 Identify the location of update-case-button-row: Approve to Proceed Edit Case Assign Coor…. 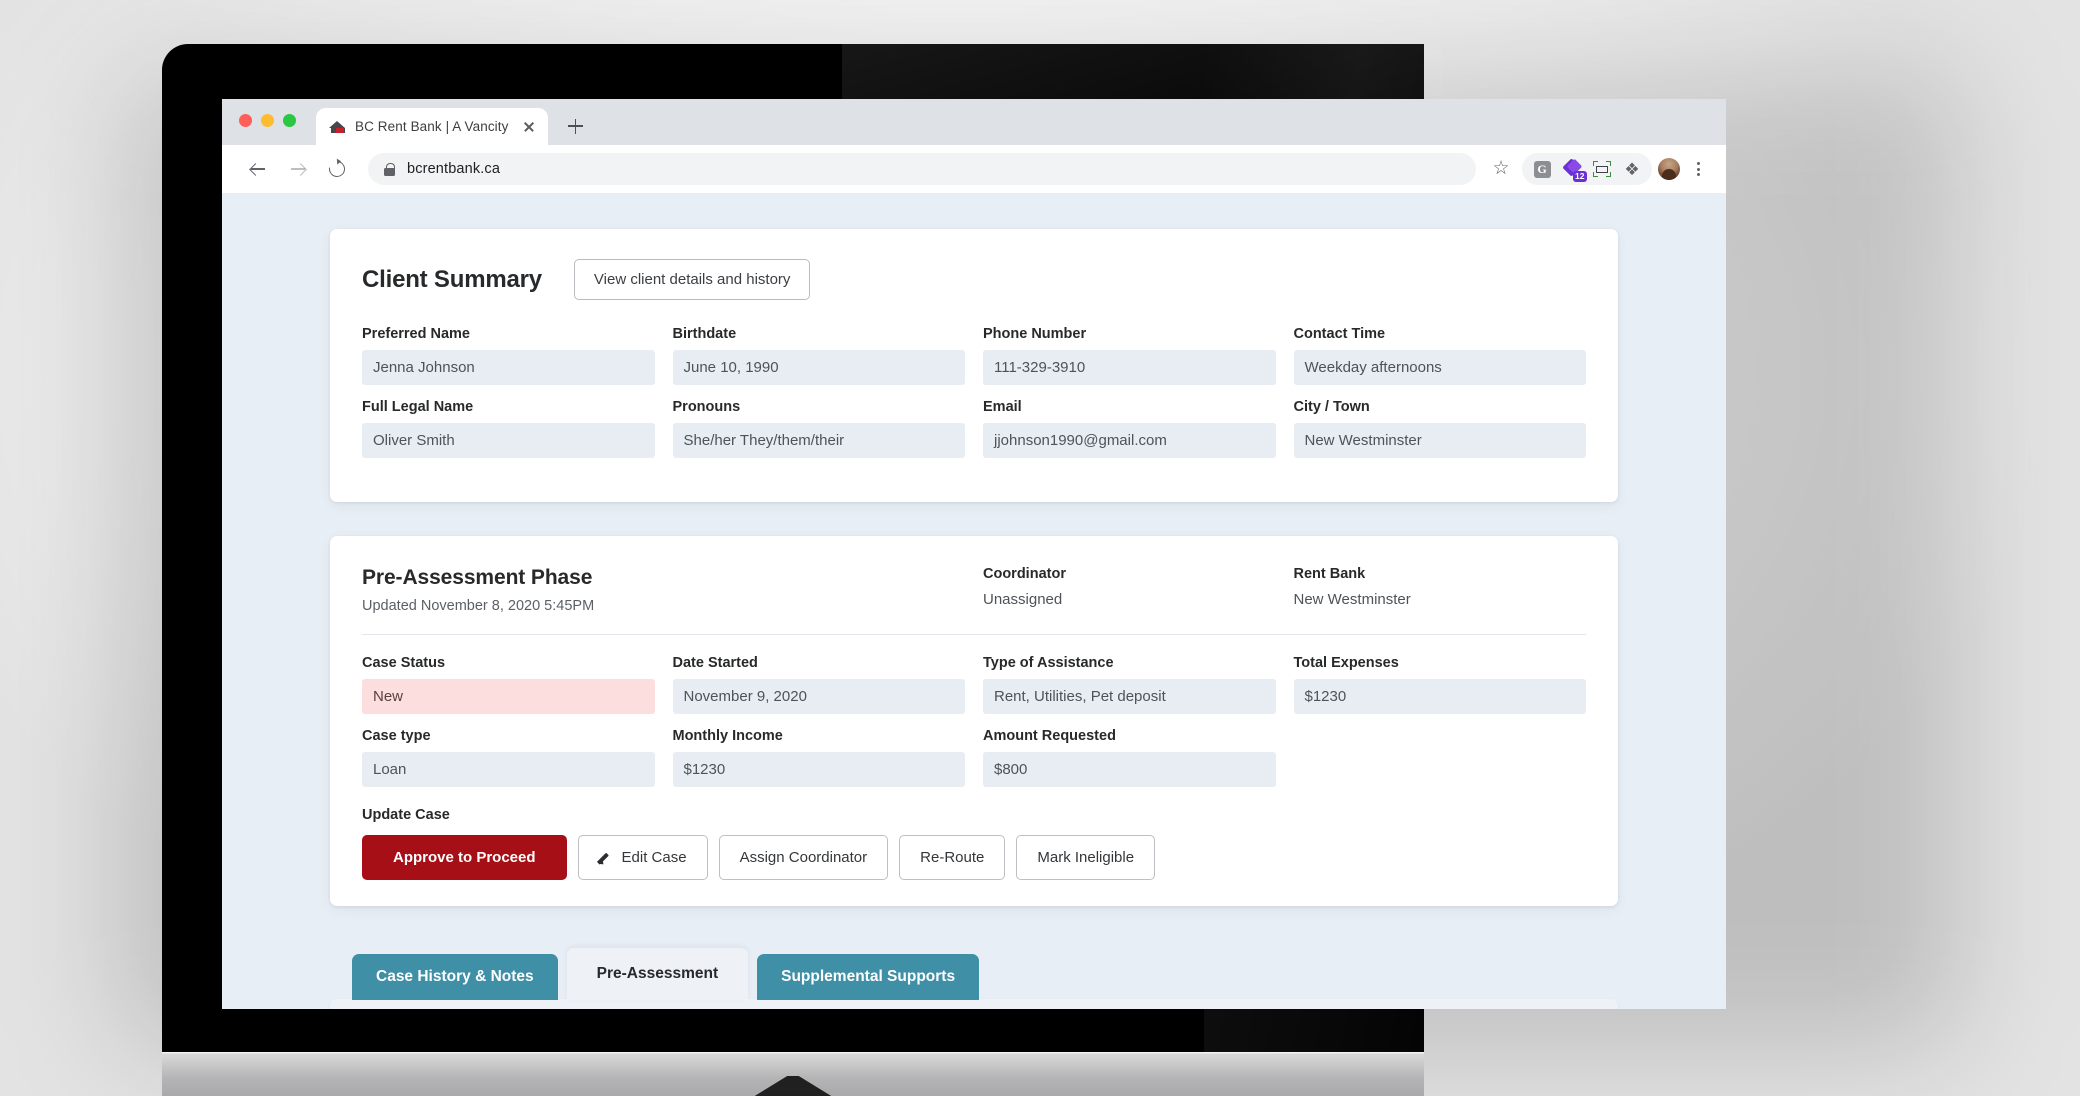
(974, 857).